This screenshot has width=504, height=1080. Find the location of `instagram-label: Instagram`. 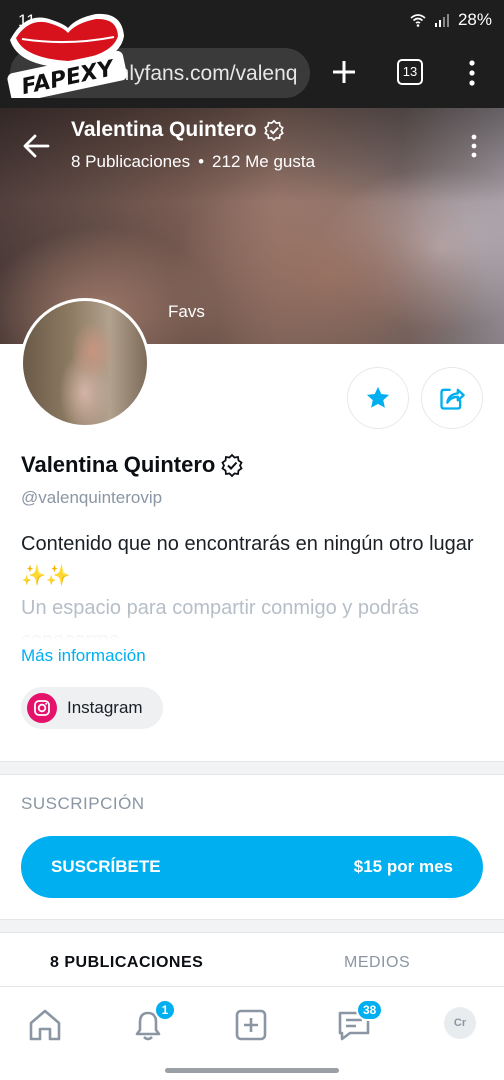

instagram-label: Instagram is located at coordinates (105, 707).